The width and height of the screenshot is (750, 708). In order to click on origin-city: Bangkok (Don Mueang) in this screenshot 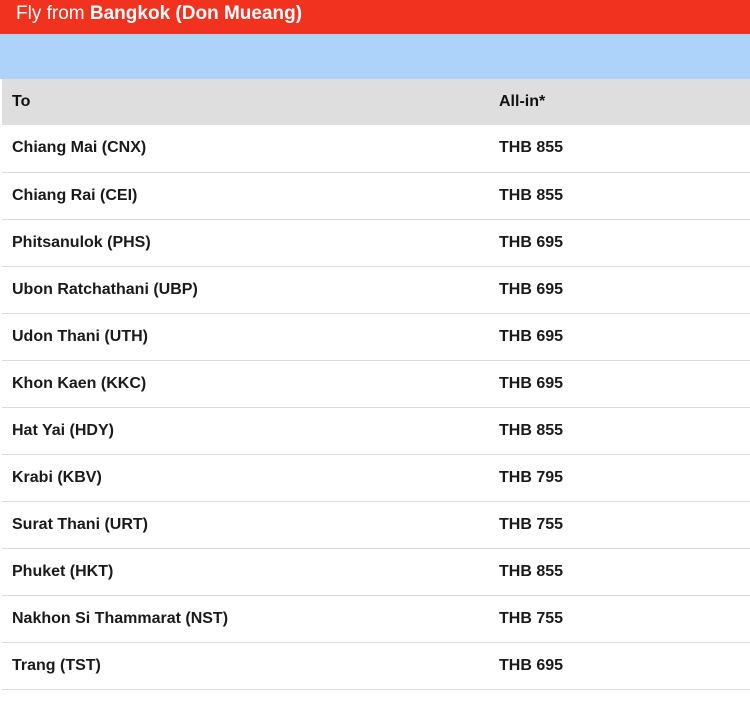, I will do `click(196, 13)`.